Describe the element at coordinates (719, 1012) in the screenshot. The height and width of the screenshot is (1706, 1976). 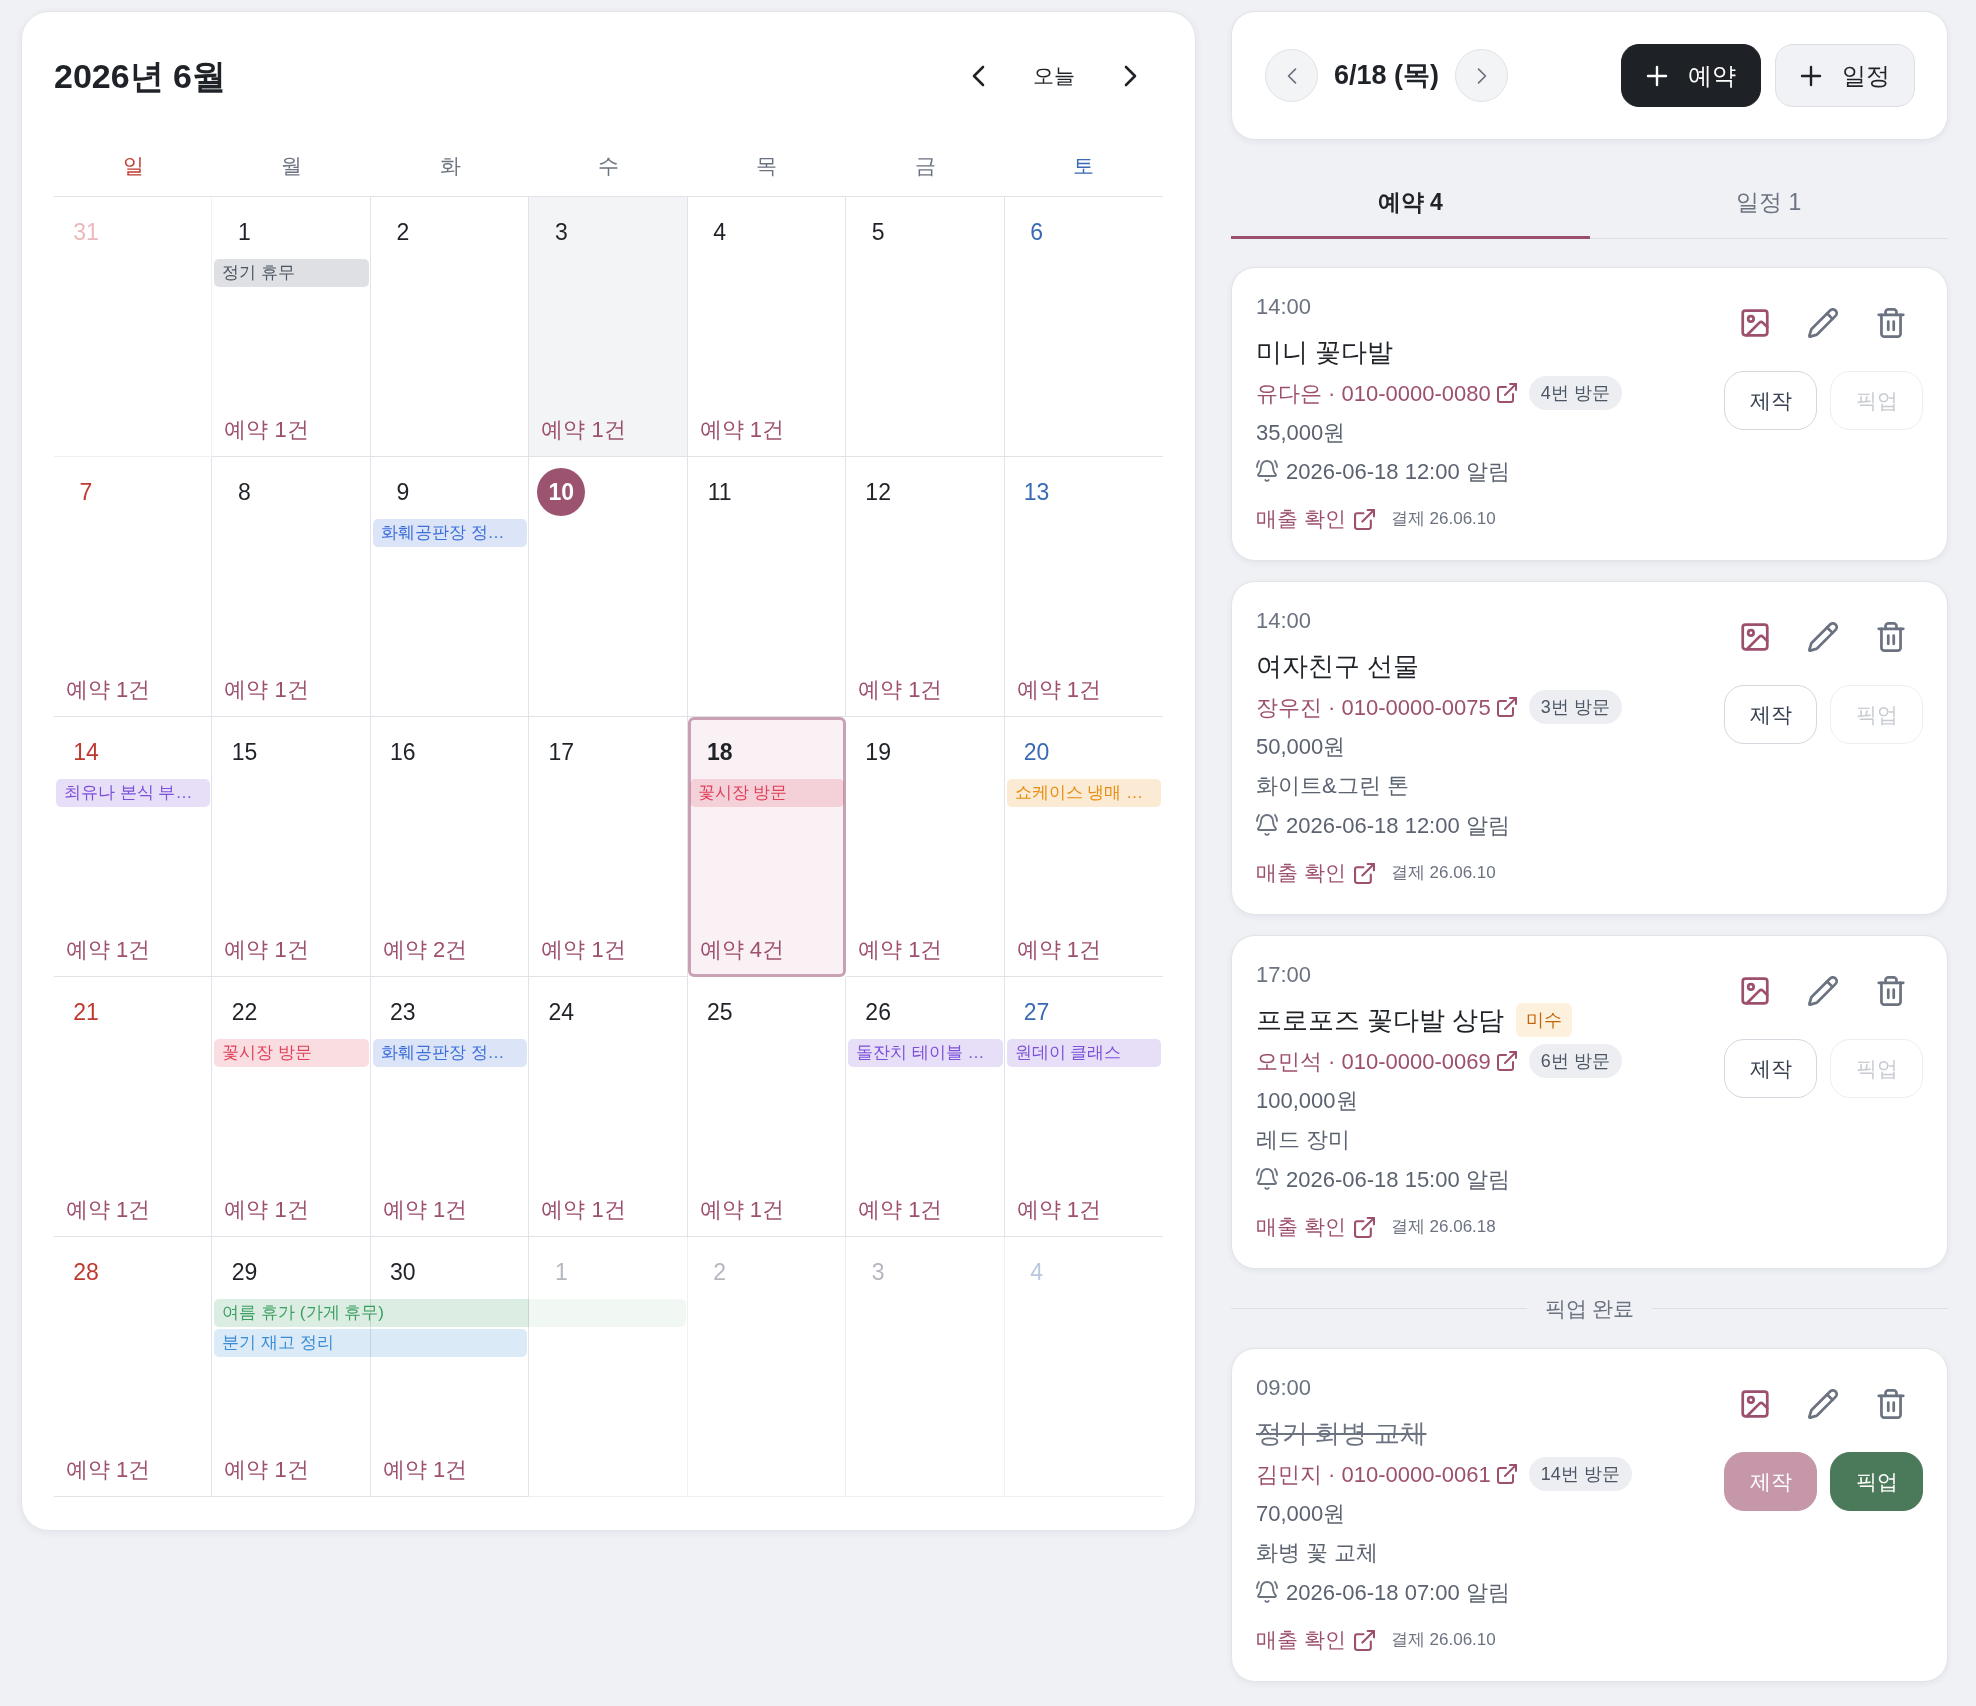
I see `date-number: 25` at that location.